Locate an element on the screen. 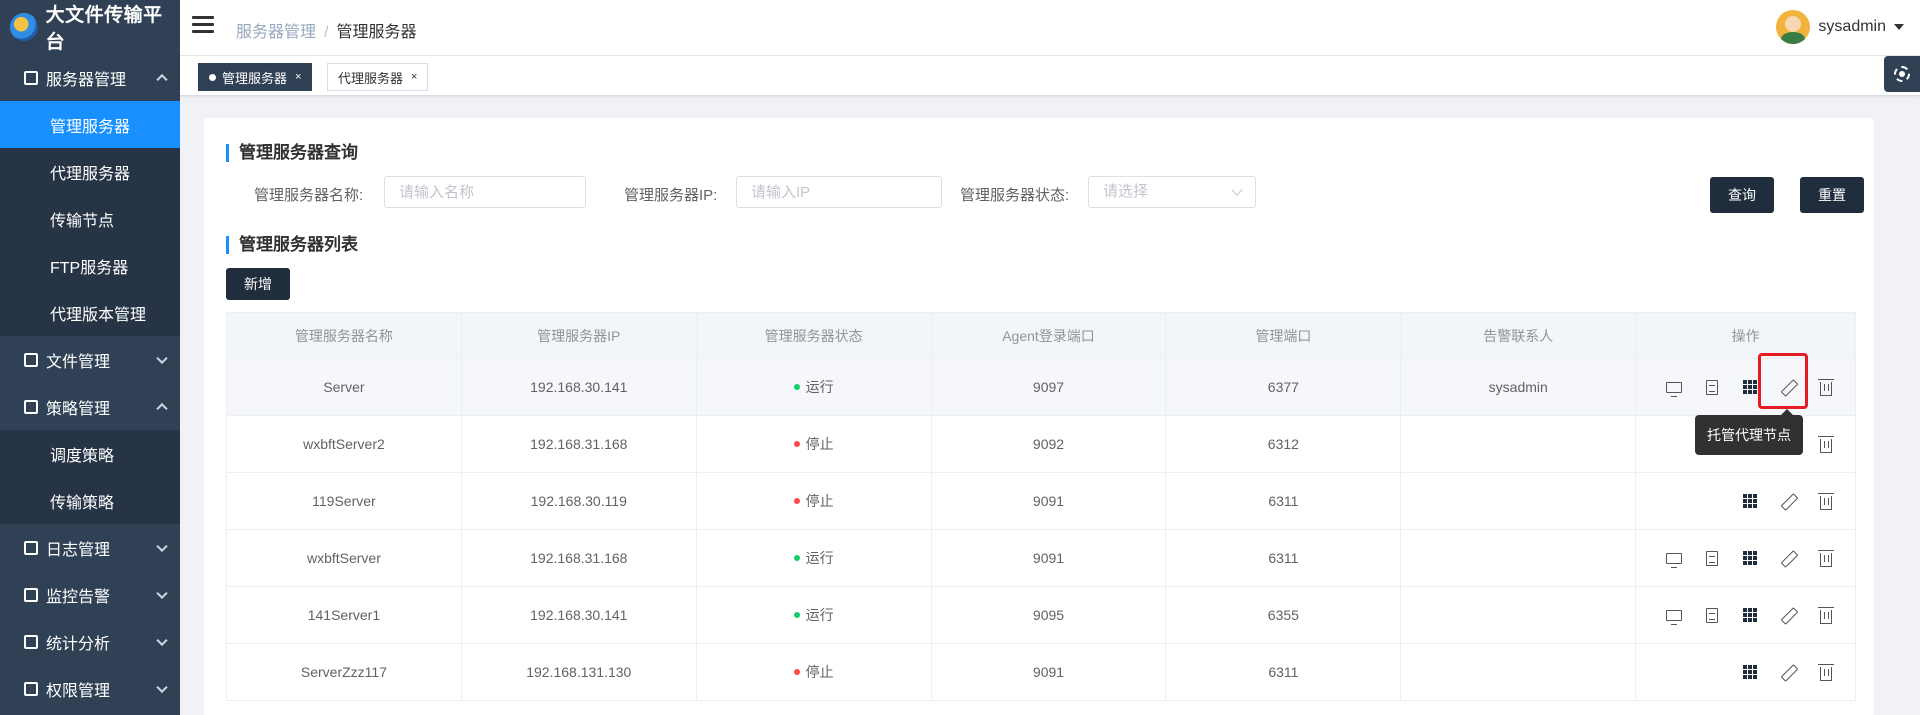 Image resolution: width=1920 pixels, height=715 pixels. cell-name: wxbftServer2 is located at coordinates (344, 444).